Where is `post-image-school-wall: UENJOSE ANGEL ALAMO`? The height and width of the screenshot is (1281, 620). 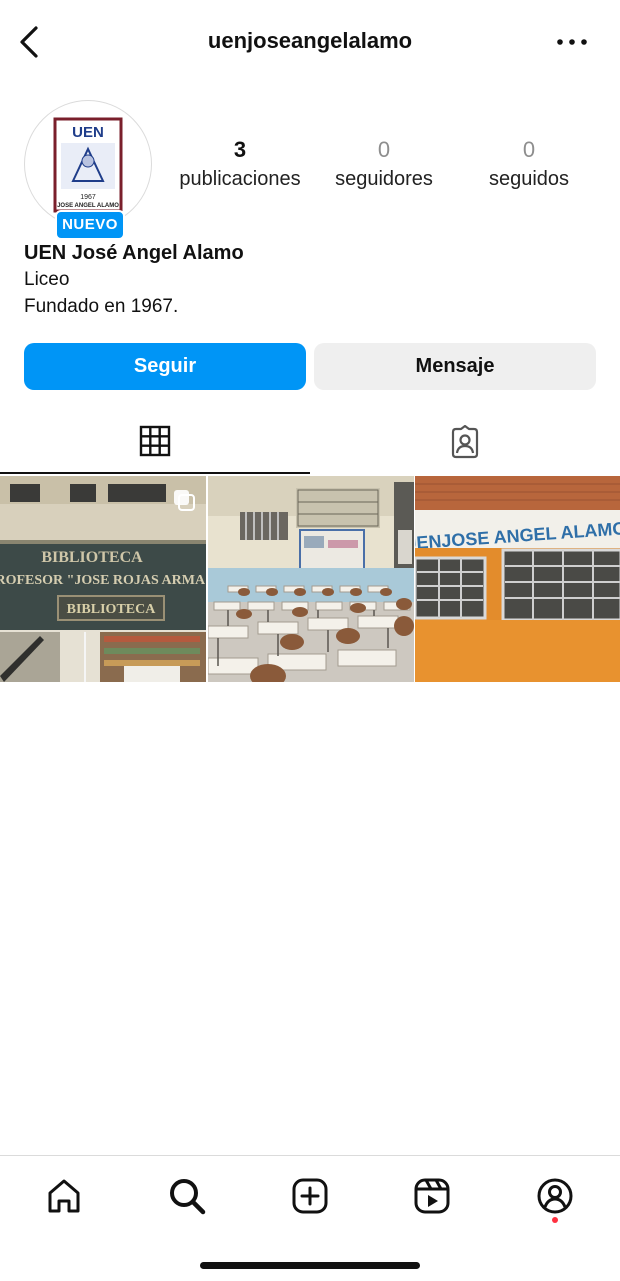
post-image-school-wall: UENJOSE ANGEL ALAMO is located at coordinates (517, 579).